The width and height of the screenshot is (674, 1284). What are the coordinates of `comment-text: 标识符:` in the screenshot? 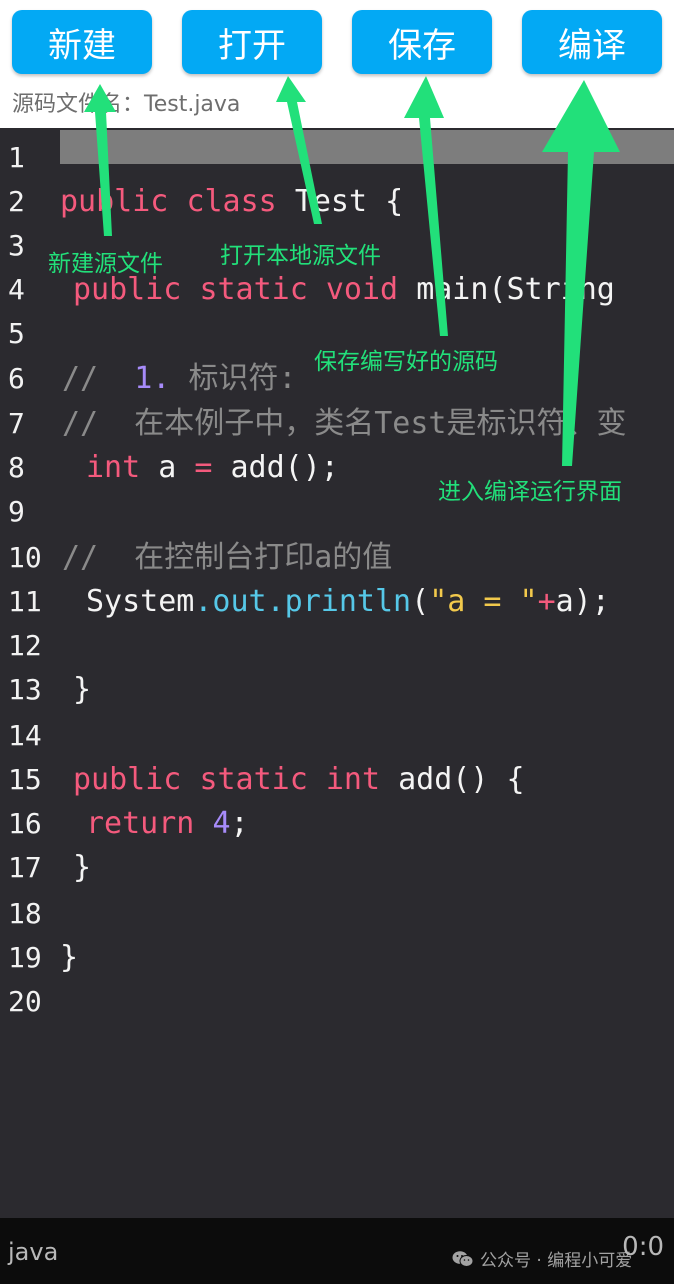 It's located at (242, 378).